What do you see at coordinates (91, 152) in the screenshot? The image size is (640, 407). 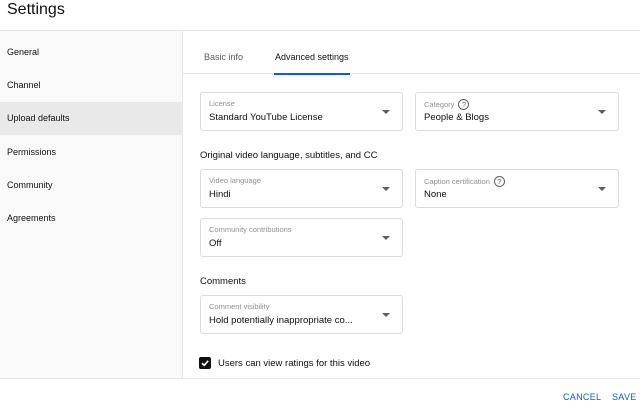 I see `sidebar-item-permissions: Permissions` at bounding box center [91, 152].